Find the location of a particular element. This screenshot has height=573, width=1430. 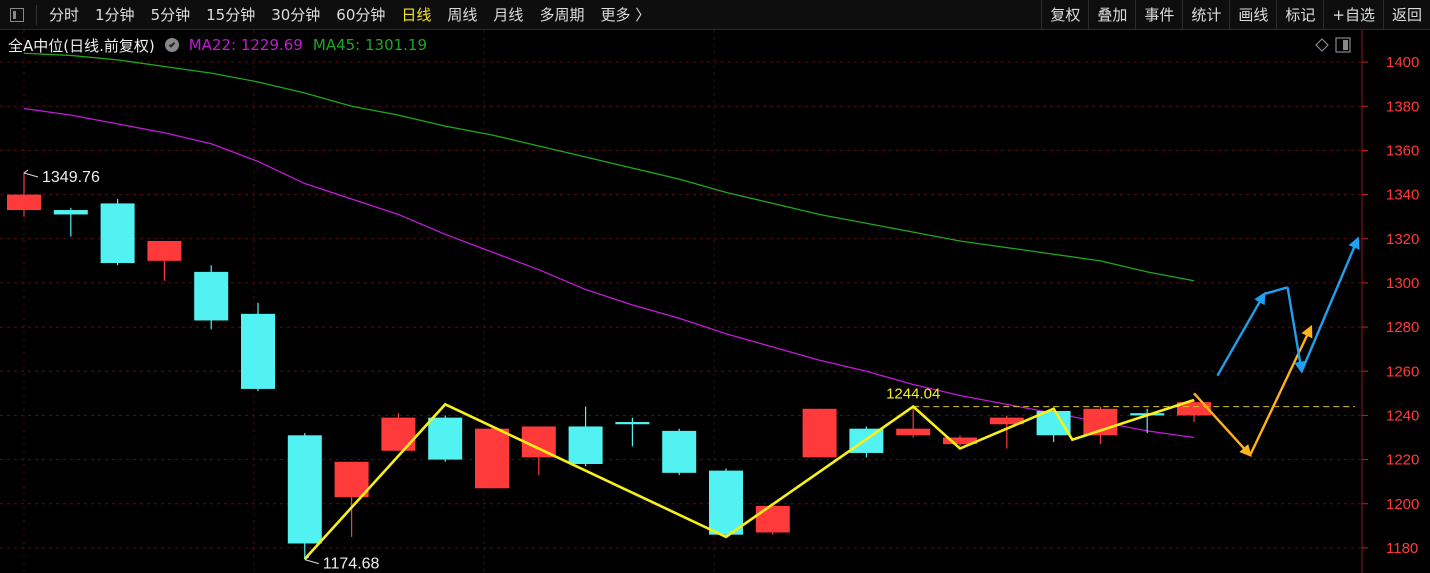

price-tick-label-0: 1180 is located at coordinates (1402, 548).